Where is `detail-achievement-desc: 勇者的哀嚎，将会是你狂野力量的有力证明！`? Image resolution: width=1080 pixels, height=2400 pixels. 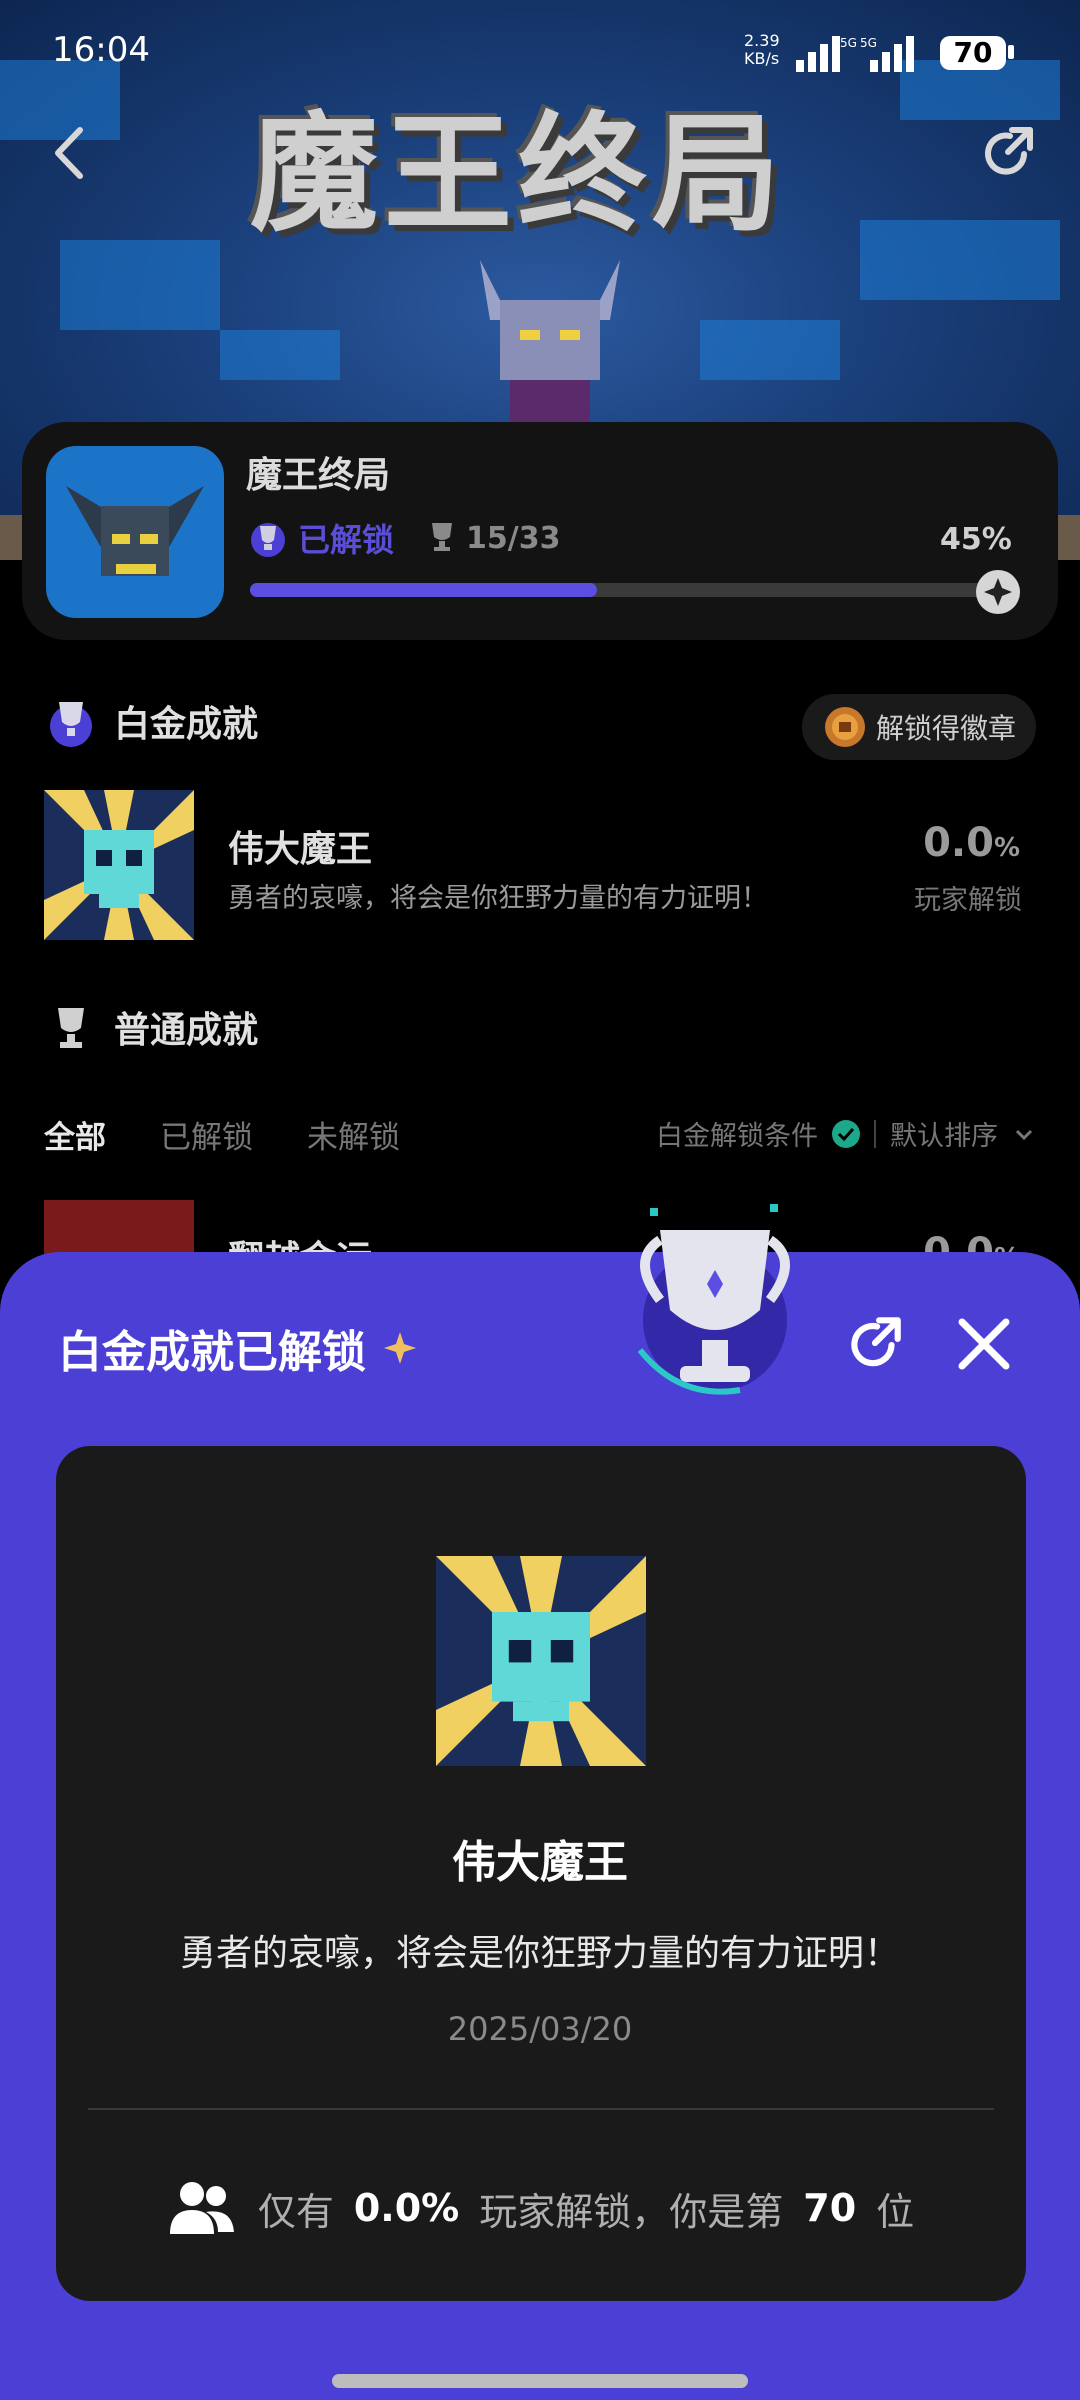
detail-achievement-desc: 勇者的哀嚎，将会是你狂野力量的有力证明！ is located at coordinates (539, 1953).